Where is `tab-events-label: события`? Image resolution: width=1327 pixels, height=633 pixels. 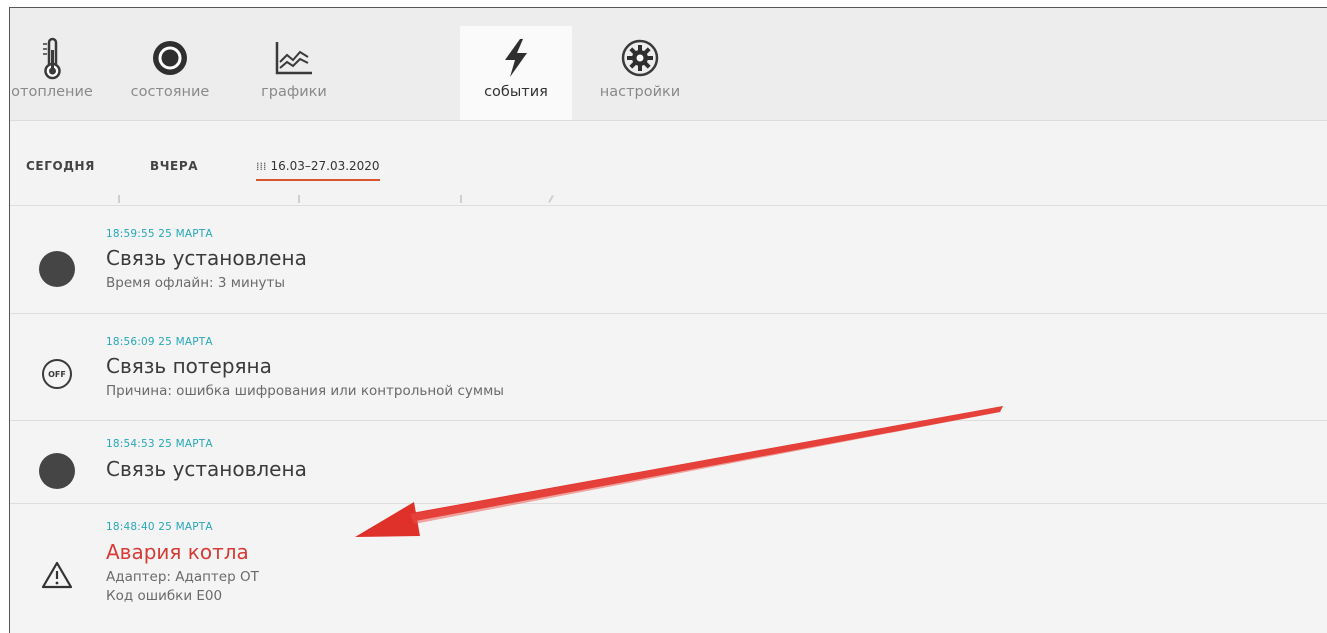 tab-events-label: события is located at coordinates (516, 92).